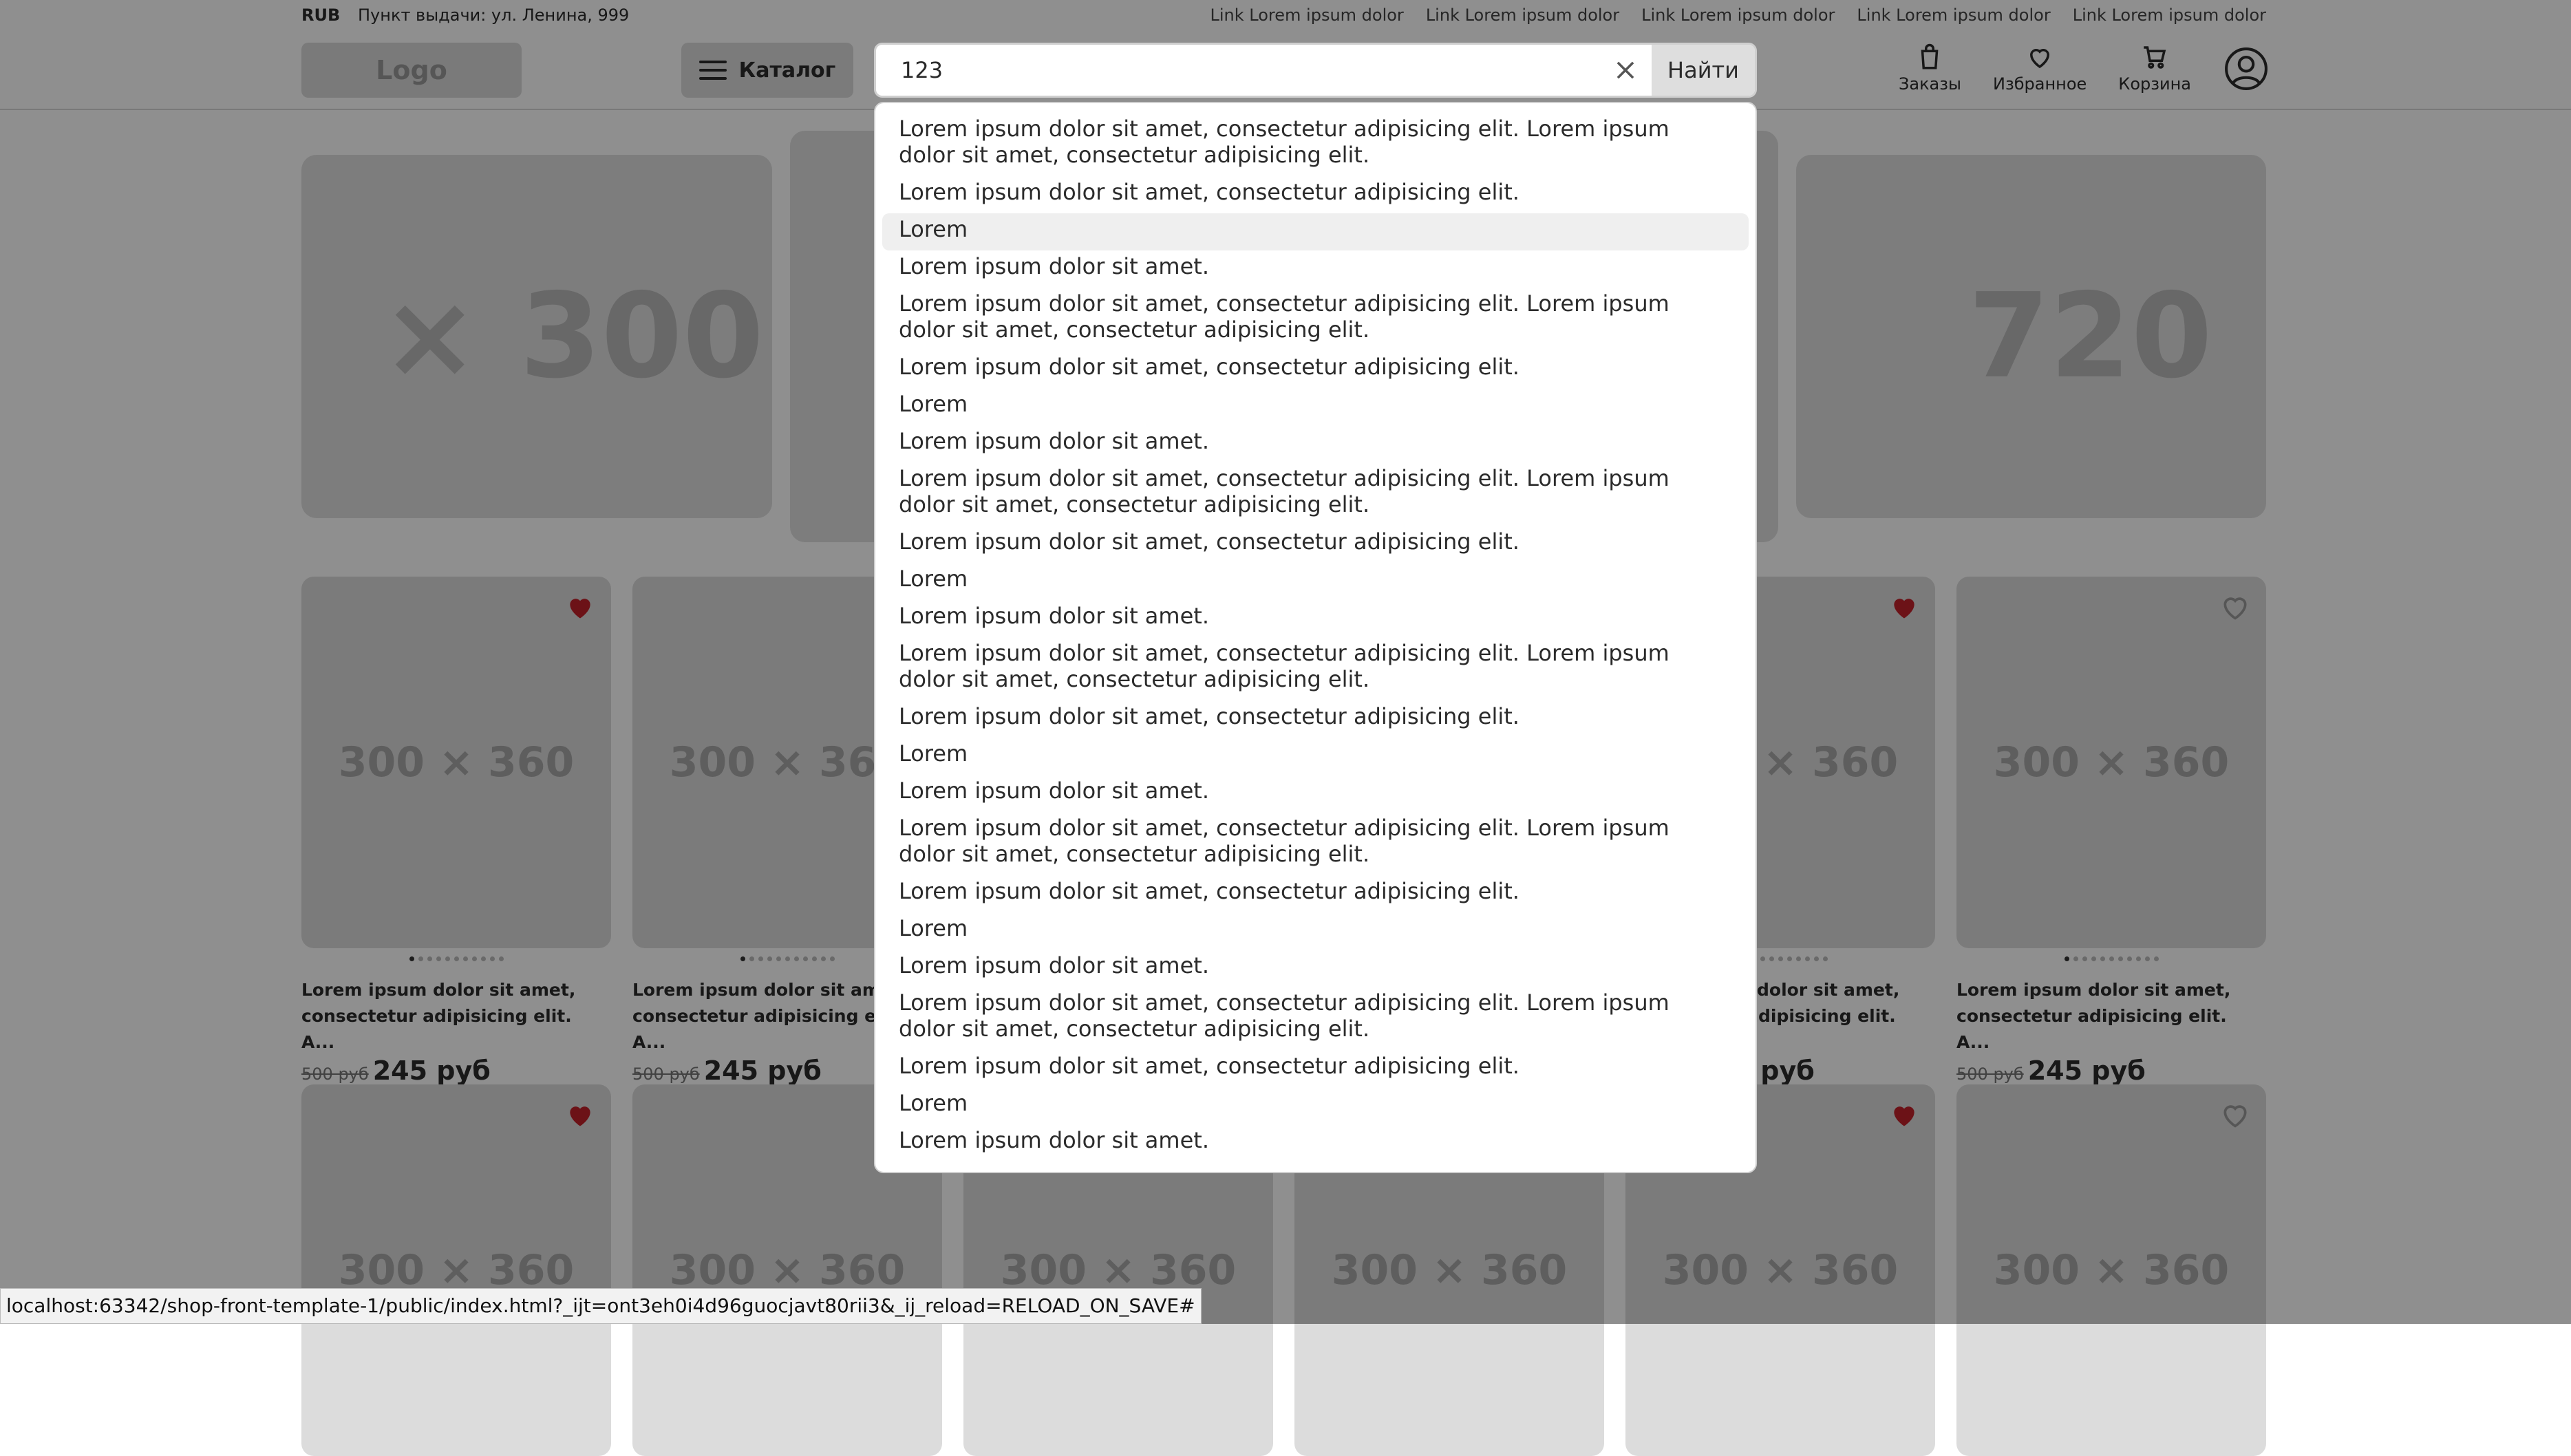  Describe the element at coordinates (1315, 231) in the screenshot. I see `suggestion-item-highlighted: Lorem` at that location.